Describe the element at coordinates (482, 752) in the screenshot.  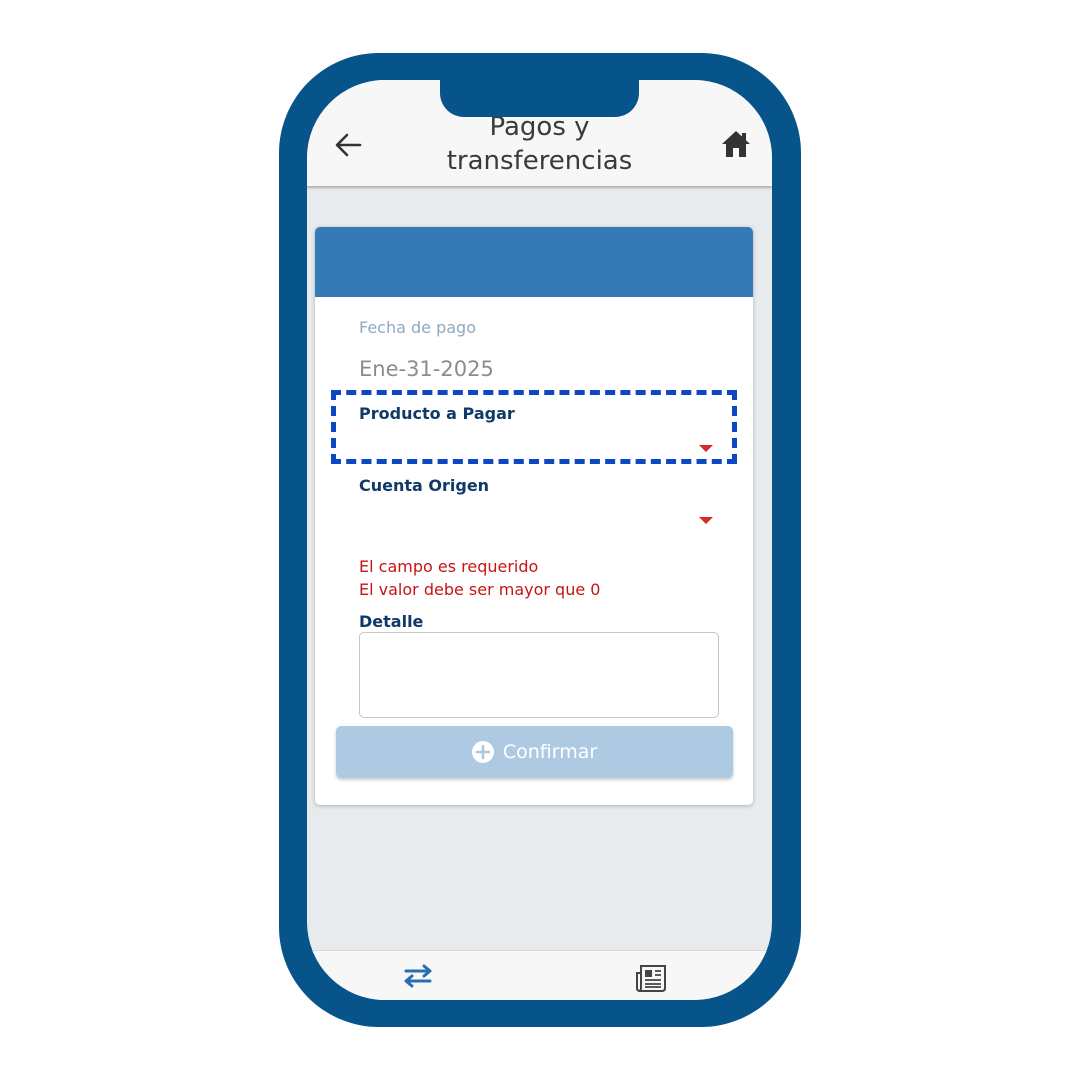
I see `plus-circle-icon` at that location.